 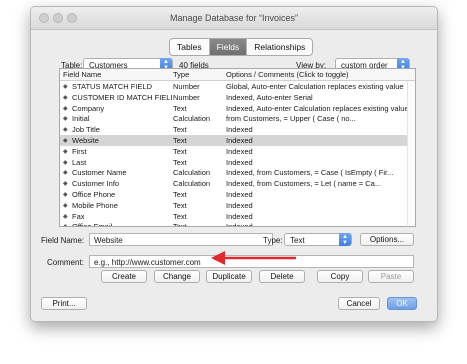 What do you see at coordinates (251, 261) in the screenshot?
I see `comment-input: e.g., http://www.customer.com` at bounding box center [251, 261].